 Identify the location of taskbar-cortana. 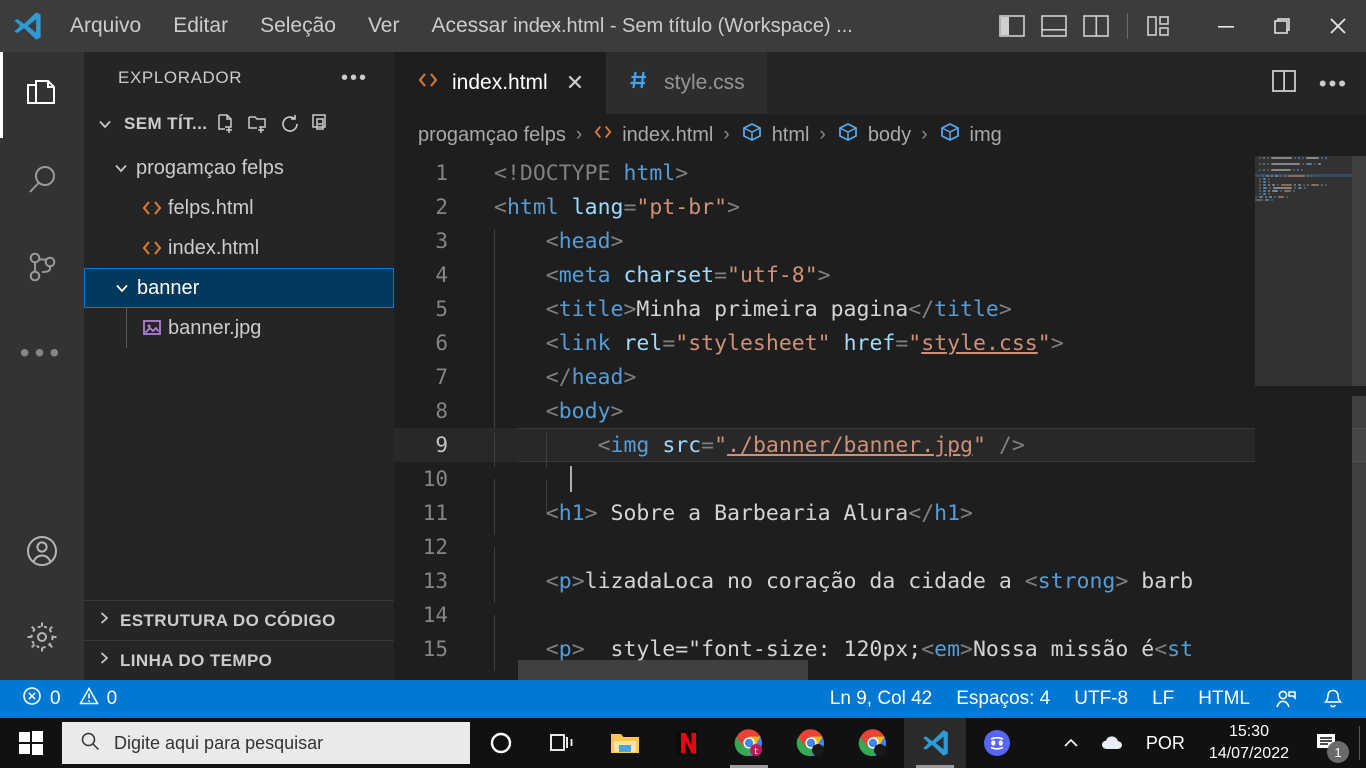
(501, 743).